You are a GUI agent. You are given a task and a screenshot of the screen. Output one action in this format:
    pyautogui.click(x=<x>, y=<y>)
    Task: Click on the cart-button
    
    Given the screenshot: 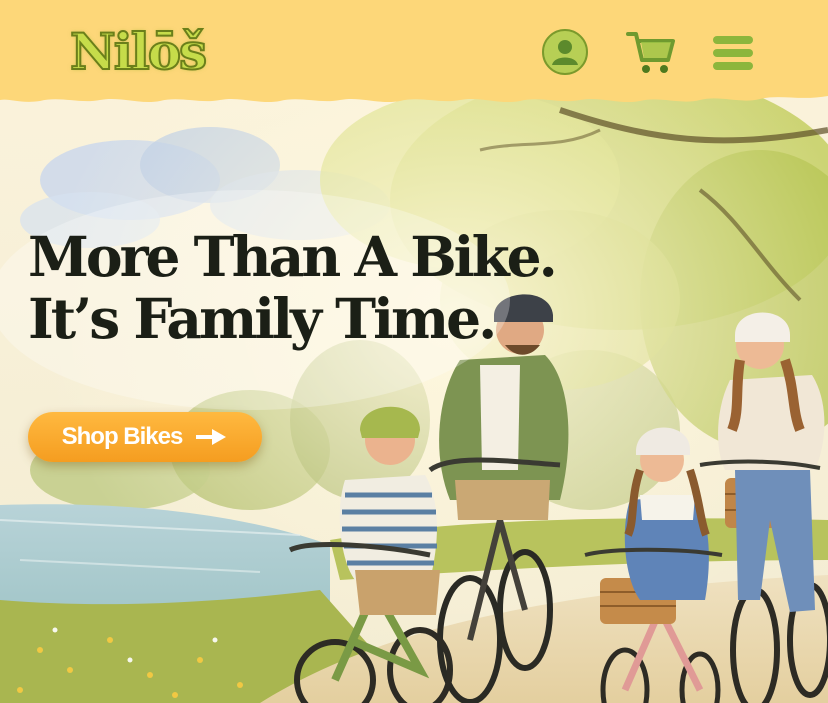 What is the action you would take?
    pyautogui.click(x=651, y=52)
    